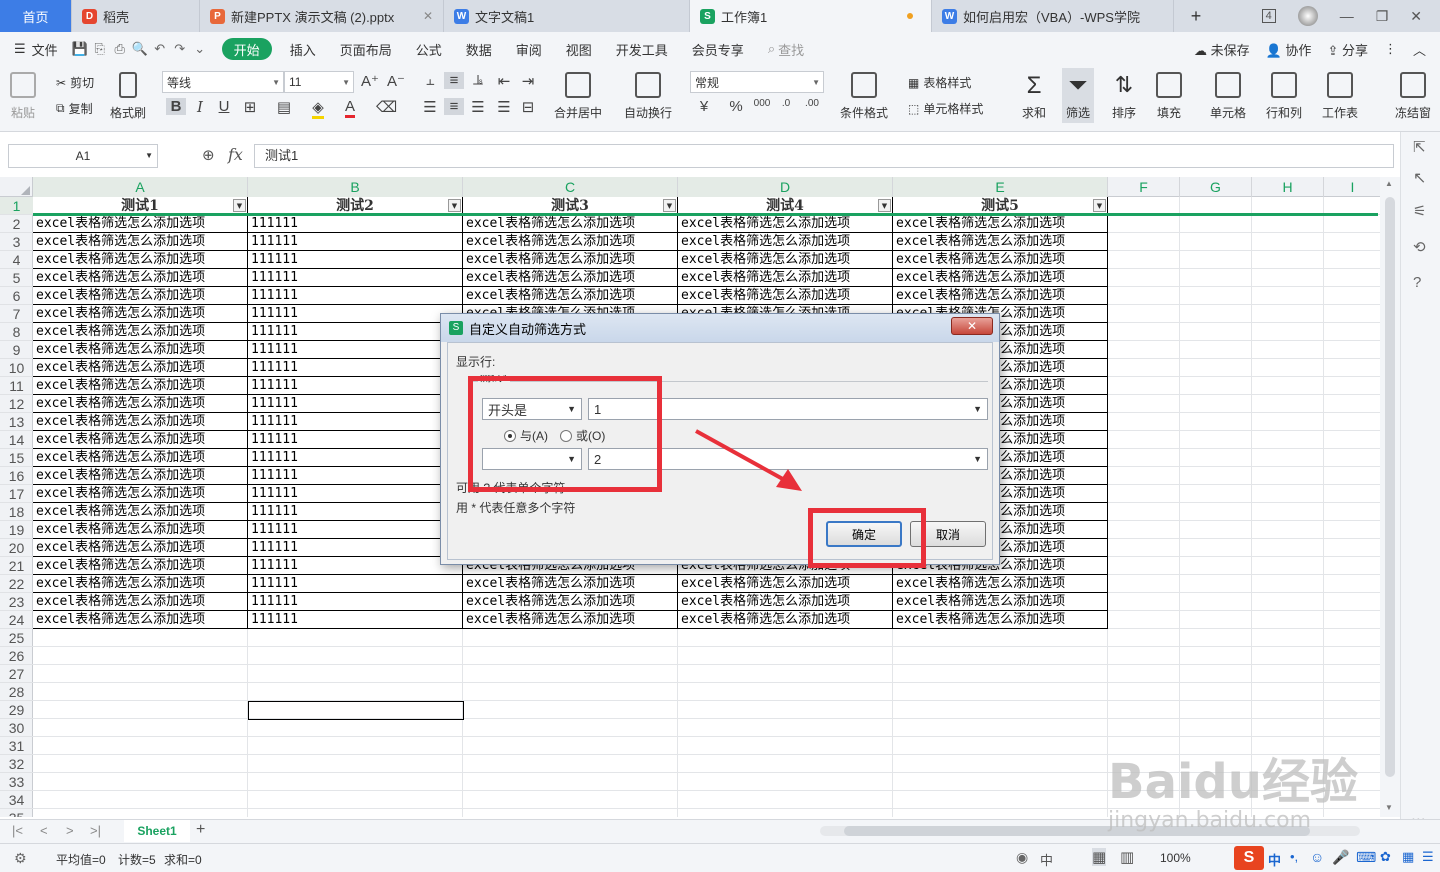 This screenshot has width=1440, height=872. Describe the element at coordinates (939, 82) in the screenshot. I see `table-style-button: ▦ 表格样式` at that location.